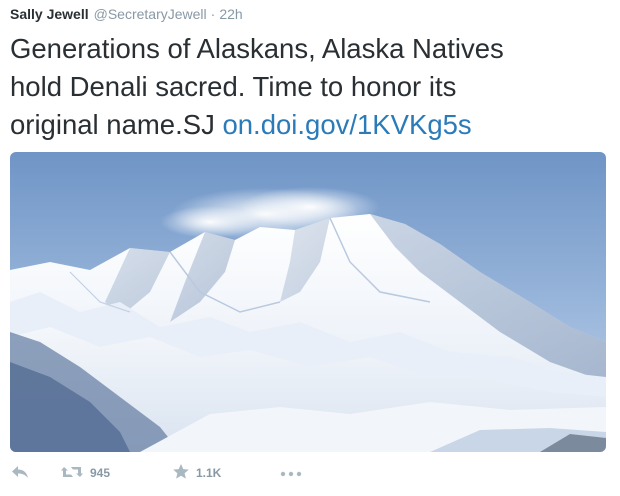 Image resolution: width=620 pixels, height=496 pixels. What do you see at coordinates (346, 124) in the screenshot?
I see `tweet-link: on.doi.gov/1KVKg5s` at bounding box center [346, 124].